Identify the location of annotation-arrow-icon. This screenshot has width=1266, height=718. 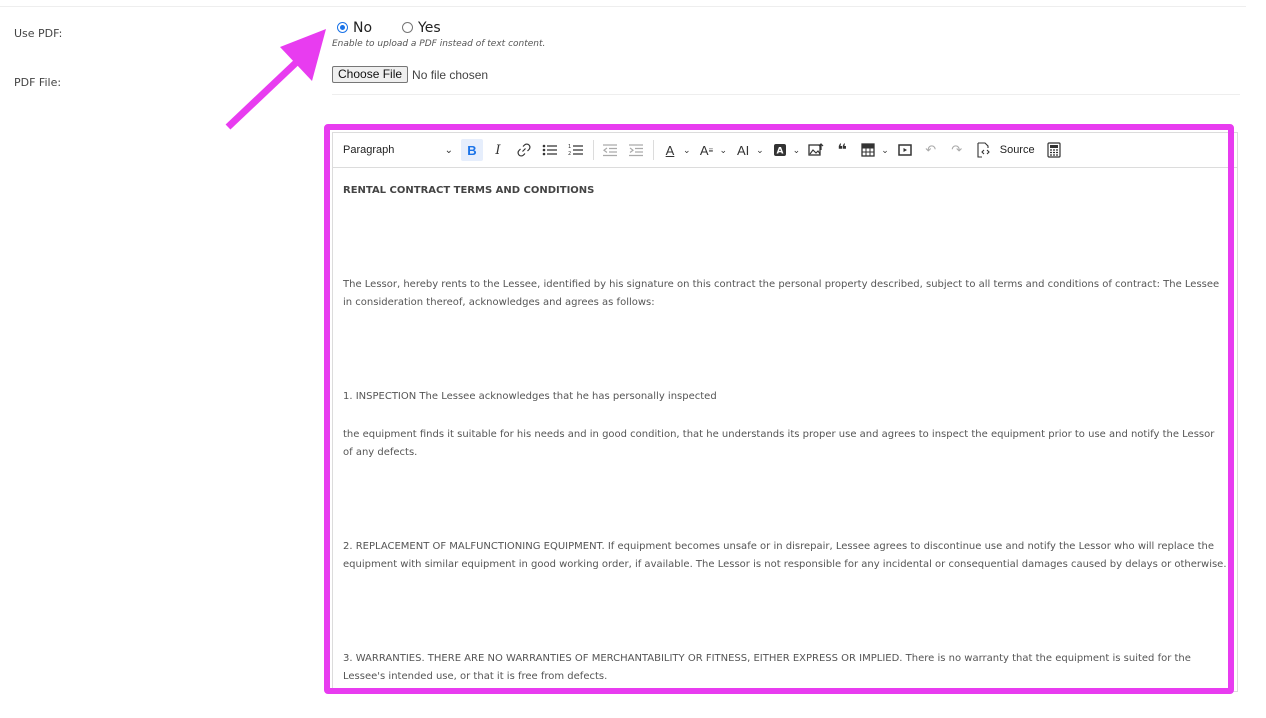
(275, 79).